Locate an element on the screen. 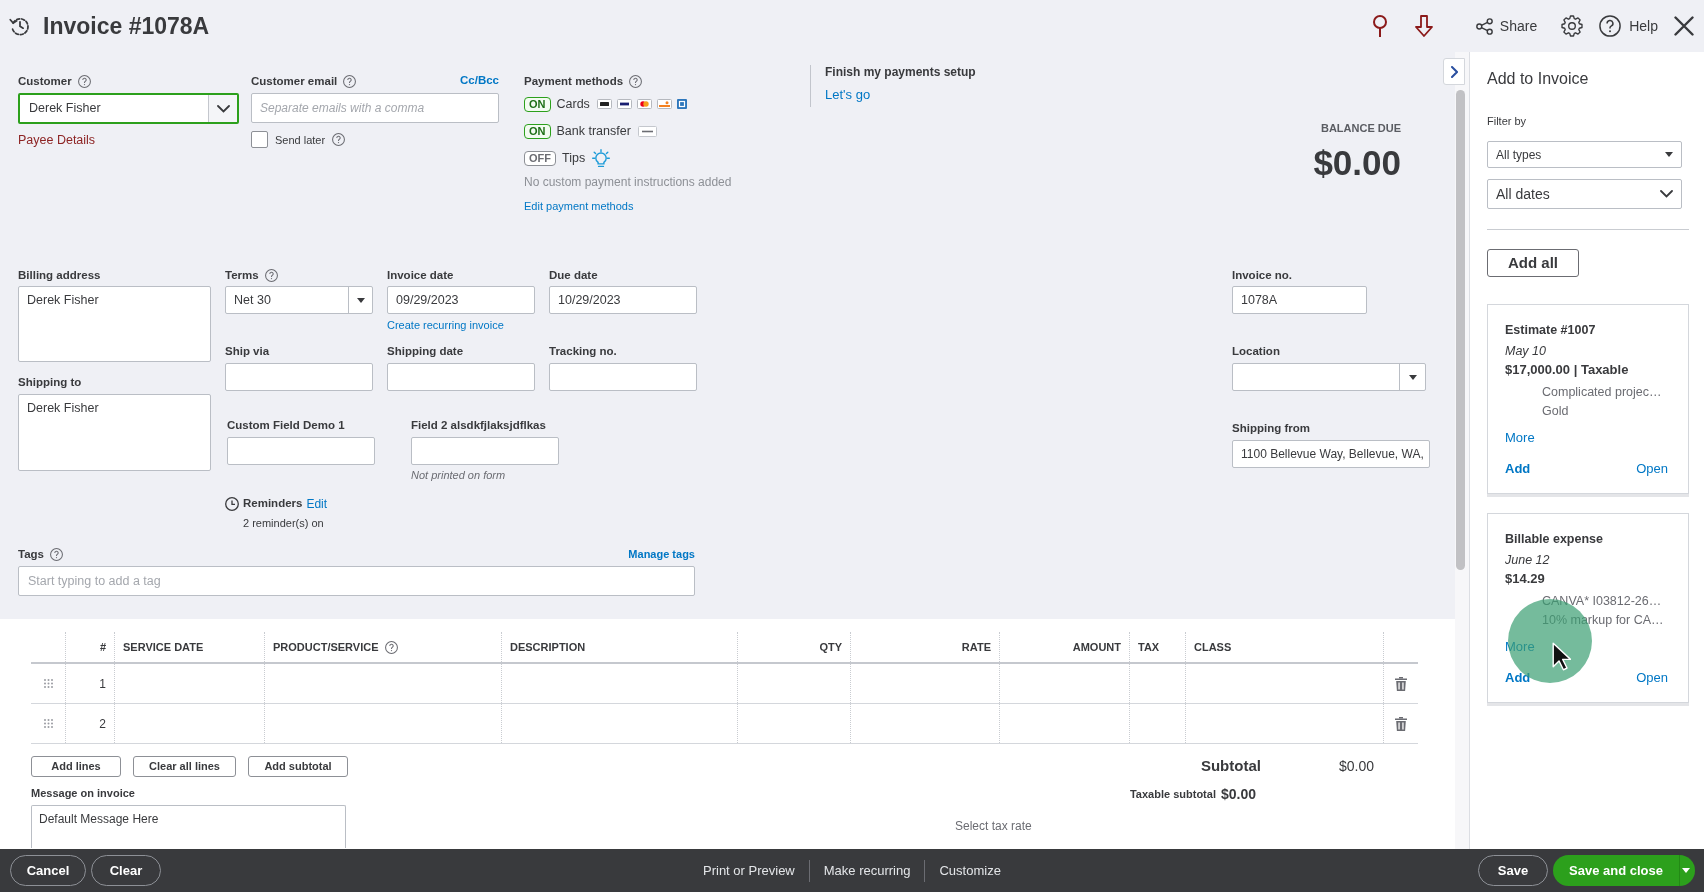  tags-field: Start typing to add a tag is located at coordinates (356, 581).